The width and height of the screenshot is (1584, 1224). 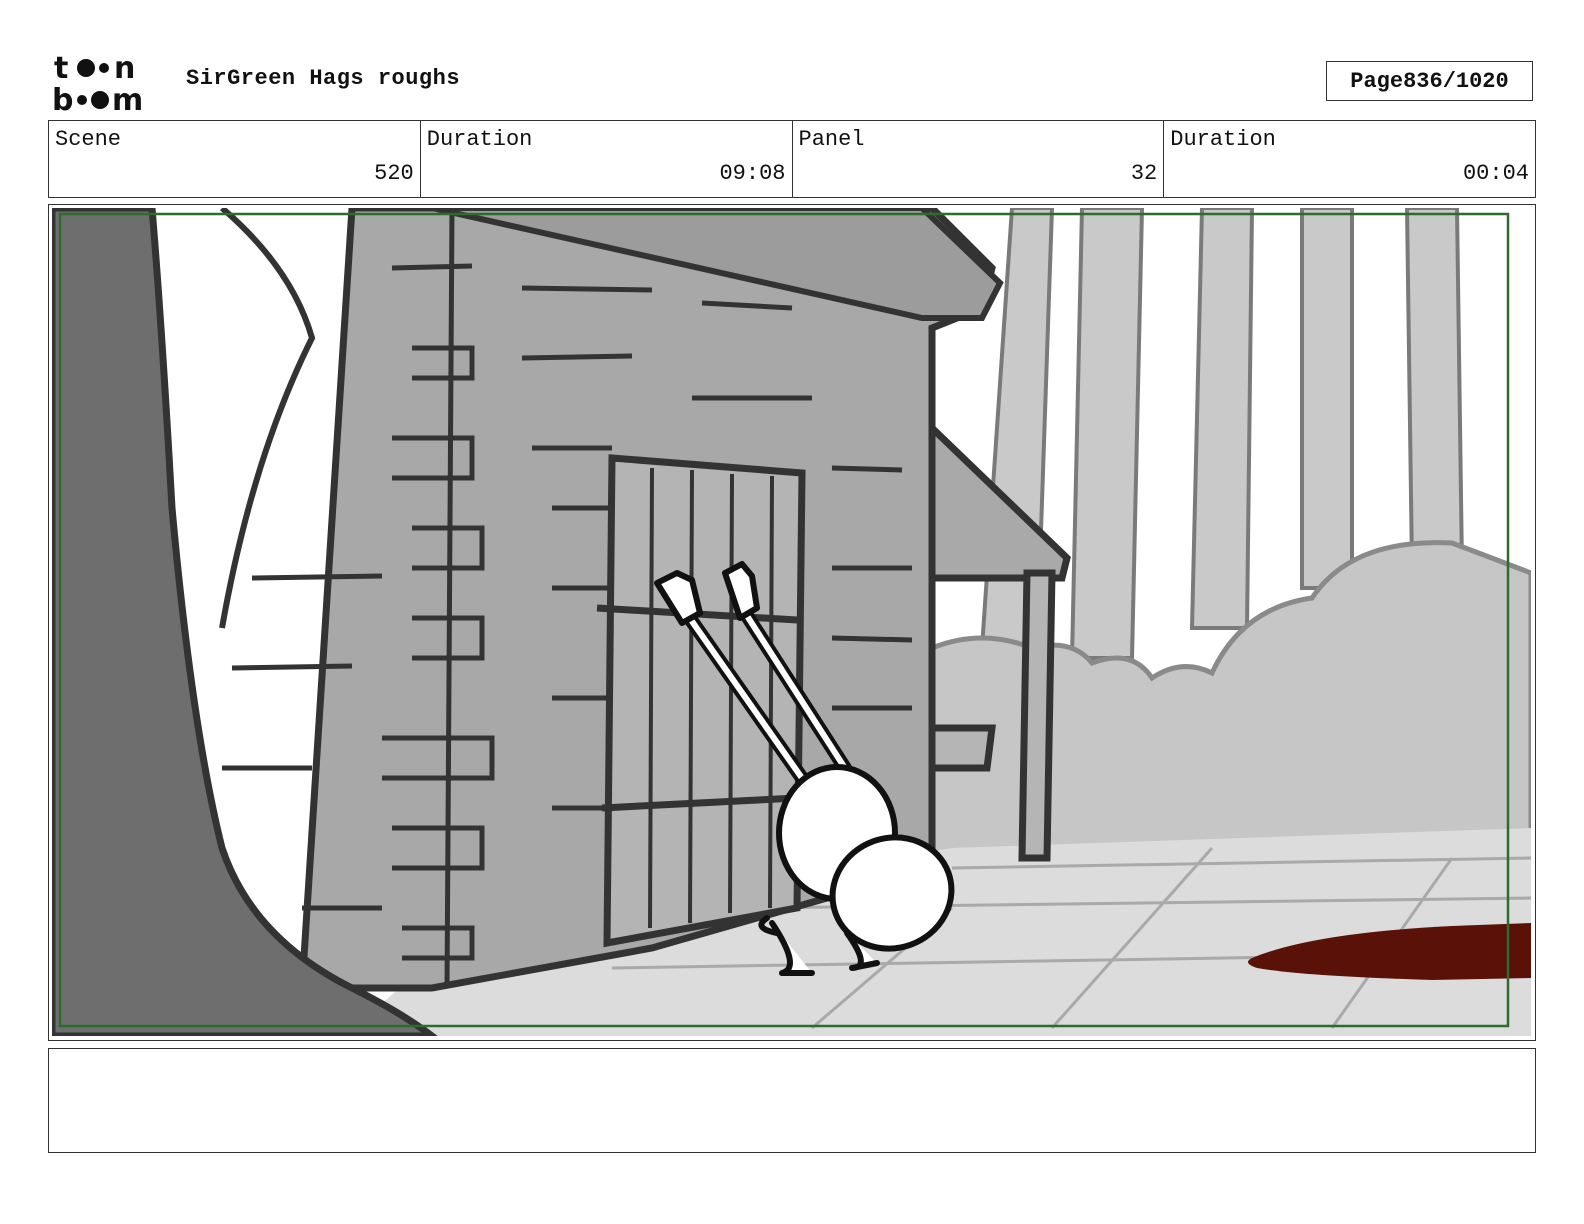 I want to click on page-number: 836/1020, so click(x=1456, y=81).